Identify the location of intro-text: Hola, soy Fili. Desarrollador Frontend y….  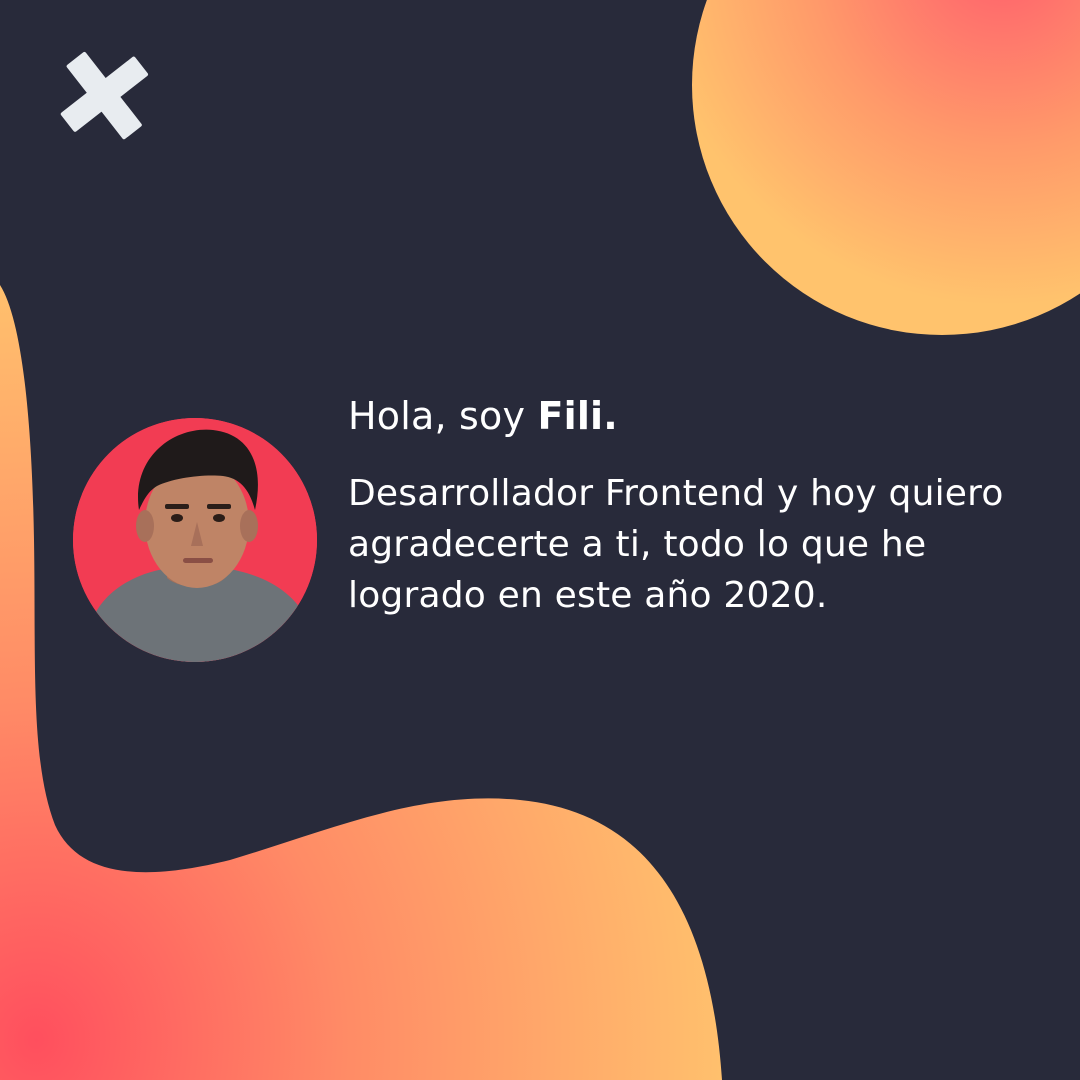
(688, 504).